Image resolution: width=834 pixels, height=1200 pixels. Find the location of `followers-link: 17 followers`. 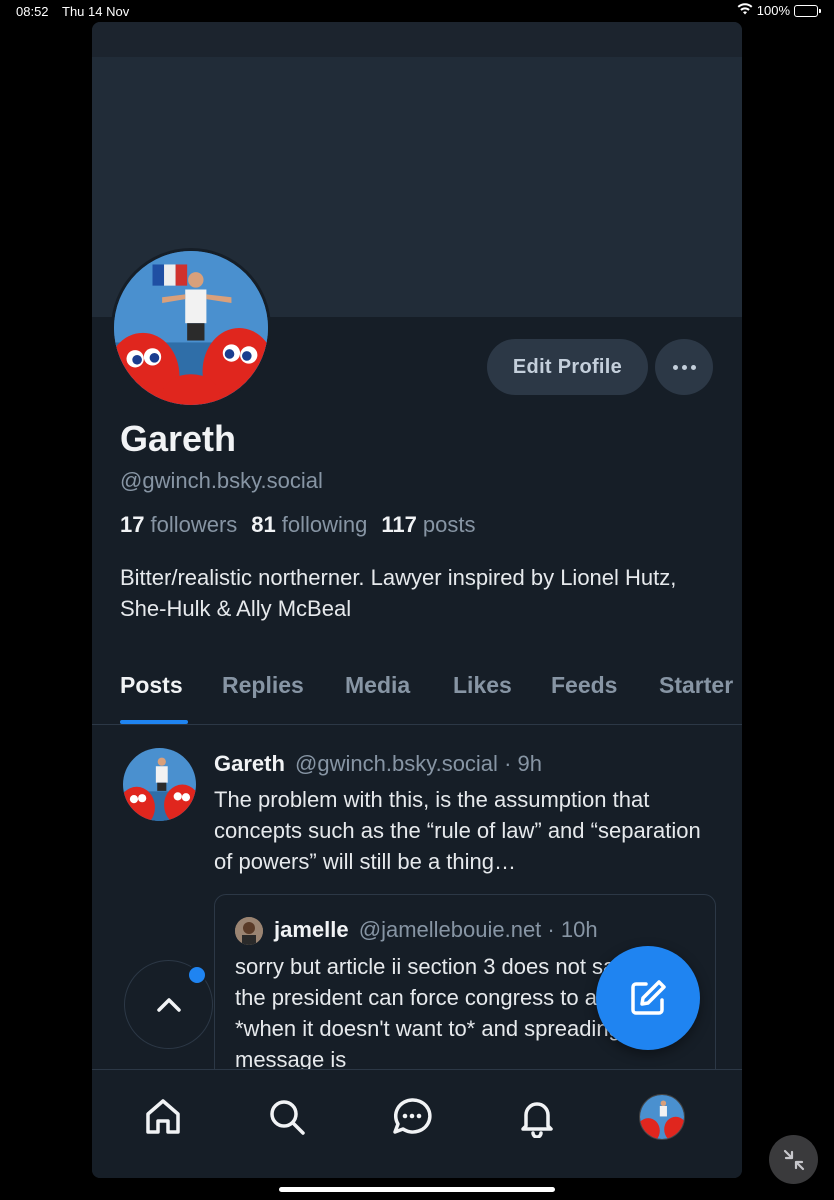

followers-link: 17 followers is located at coordinates (178, 525).